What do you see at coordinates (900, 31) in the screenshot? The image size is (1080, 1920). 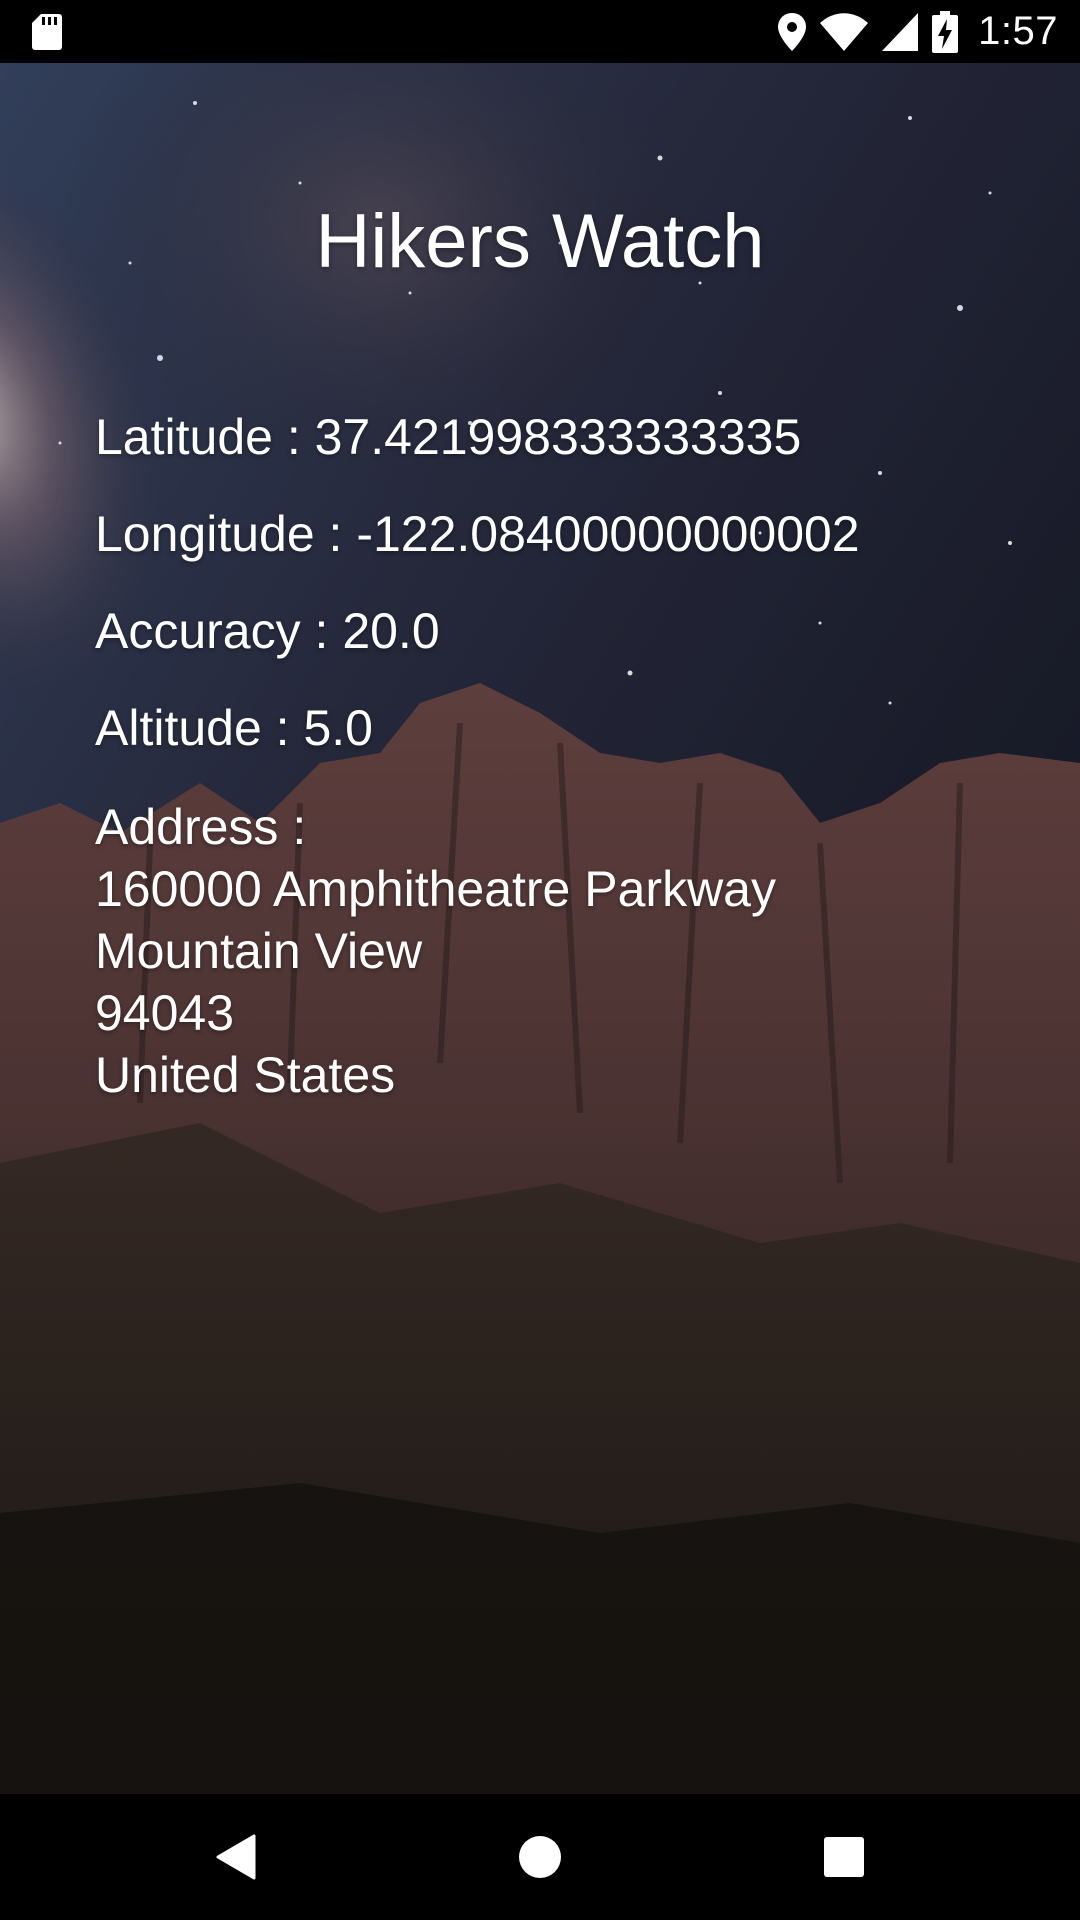 I see `cell-signal-icon` at bounding box center [900, 31].